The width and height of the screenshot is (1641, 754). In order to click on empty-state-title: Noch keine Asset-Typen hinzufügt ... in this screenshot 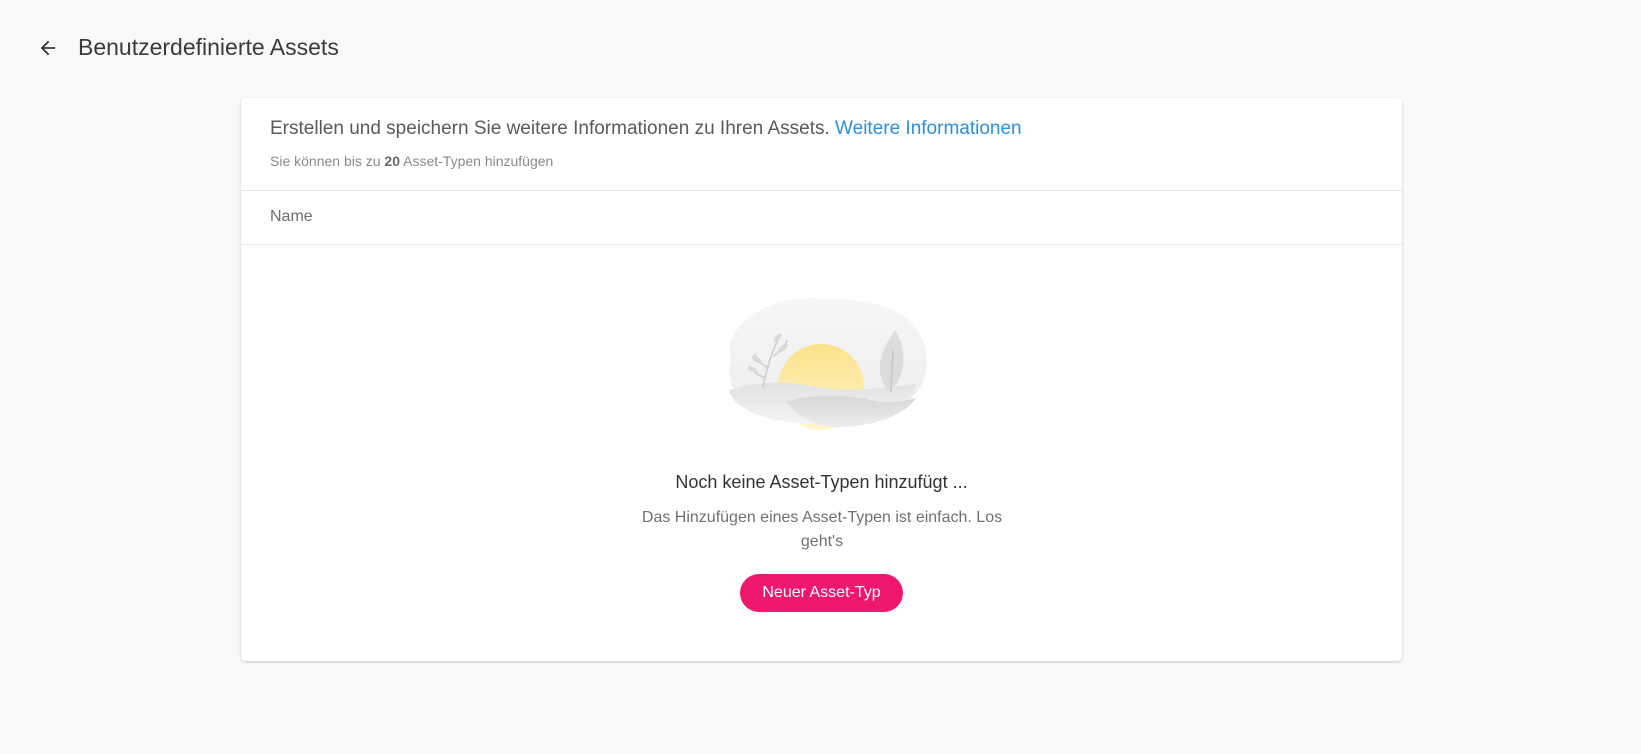, I will do `click(821, 482)`.